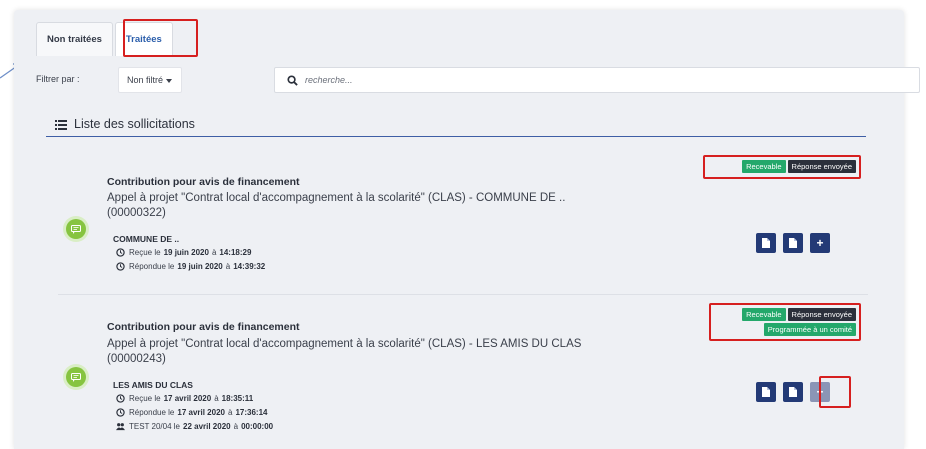  What do you see at coordinates (169, 80) in the screenshot?
I see `caret-down-icon` at bounding box center [169, 80].